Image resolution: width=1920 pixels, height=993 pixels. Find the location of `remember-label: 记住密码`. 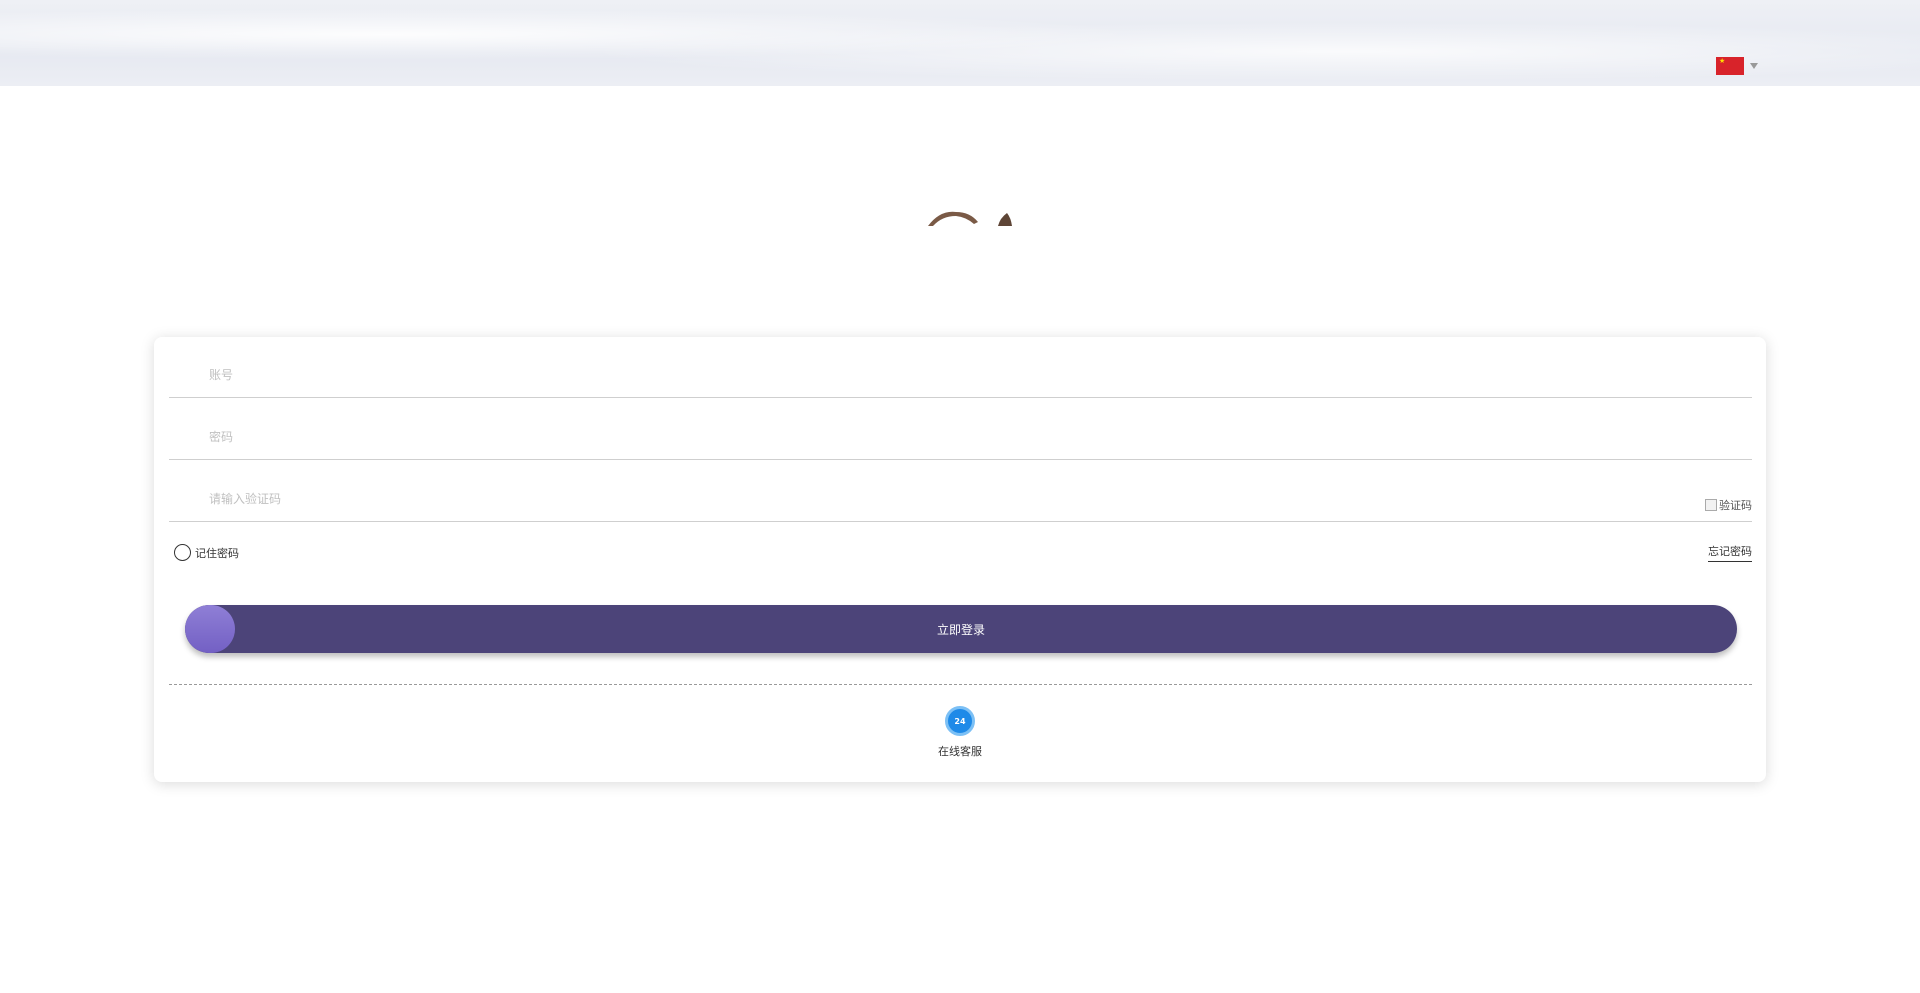

remember-label: 记住密码 is located at coordinates (217, 553).